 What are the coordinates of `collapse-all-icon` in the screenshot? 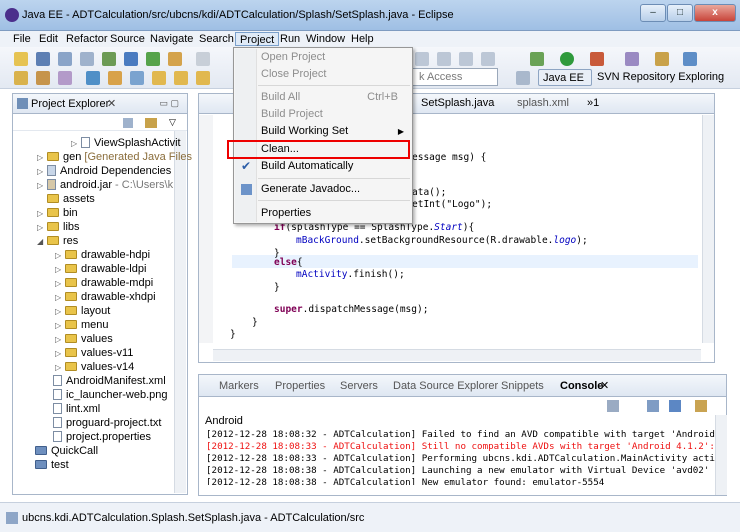 It's located at (128, 123).